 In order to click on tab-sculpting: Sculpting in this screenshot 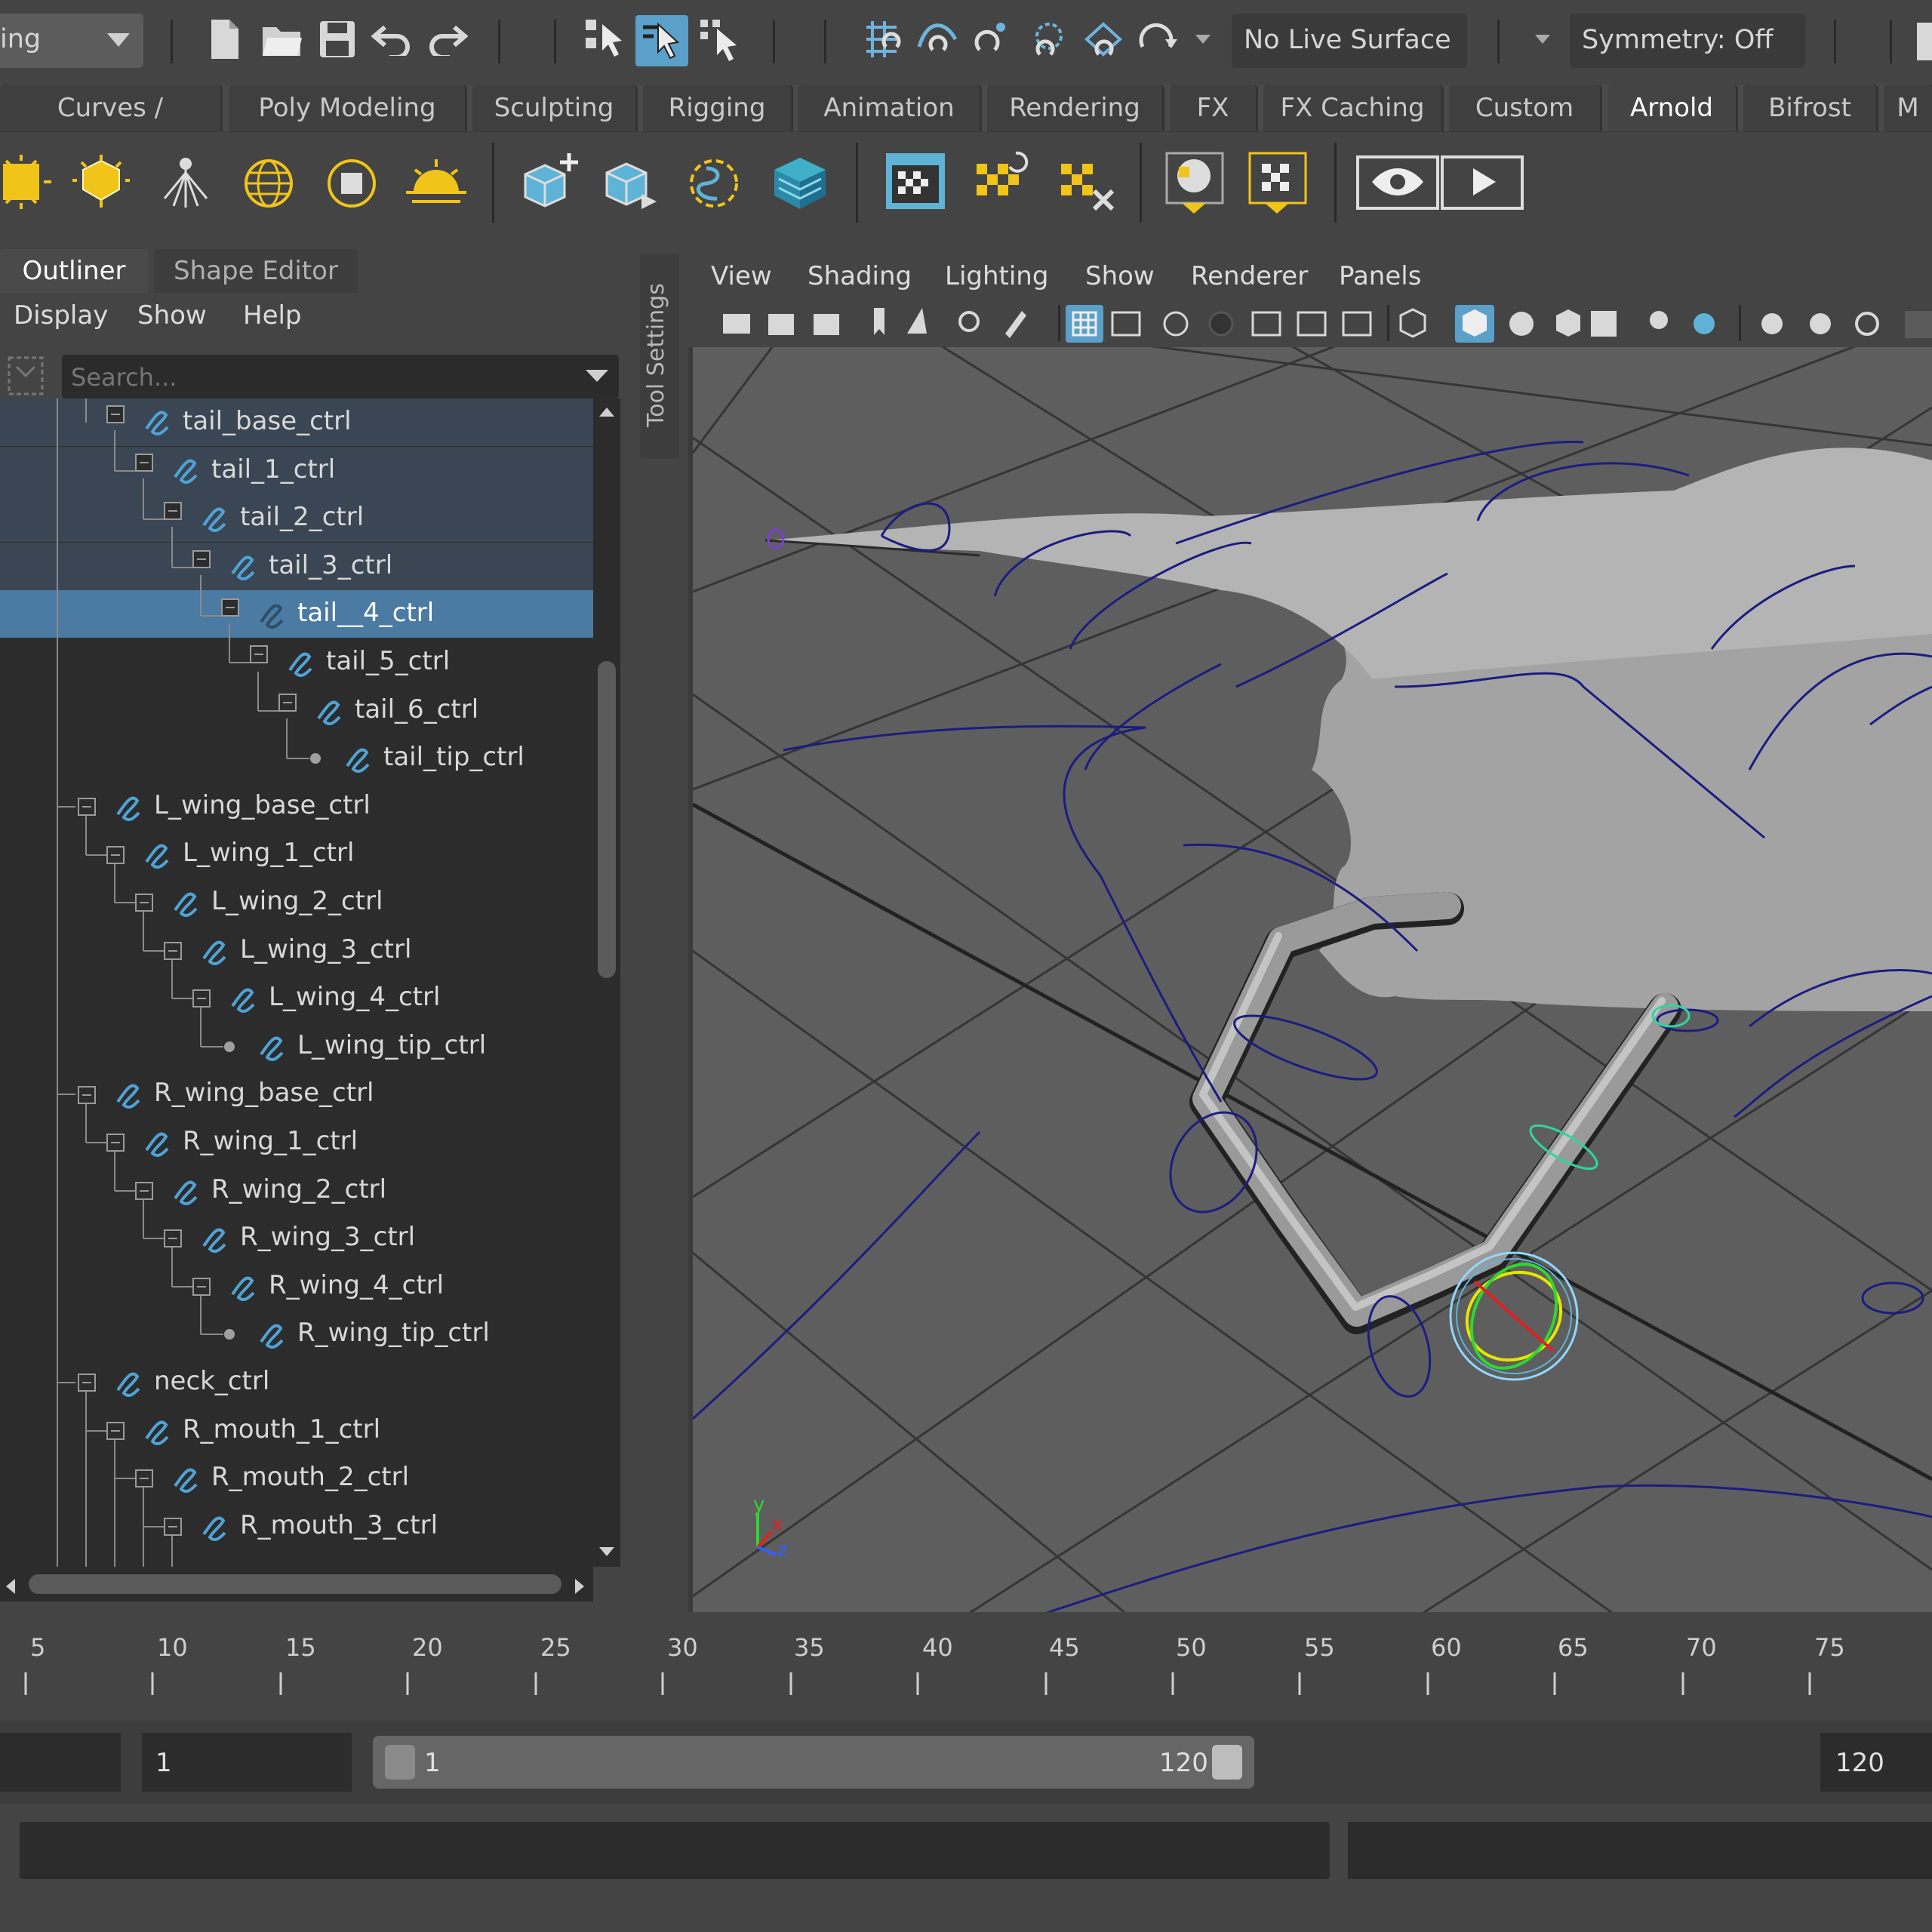, I will do `click(555, 108)`.